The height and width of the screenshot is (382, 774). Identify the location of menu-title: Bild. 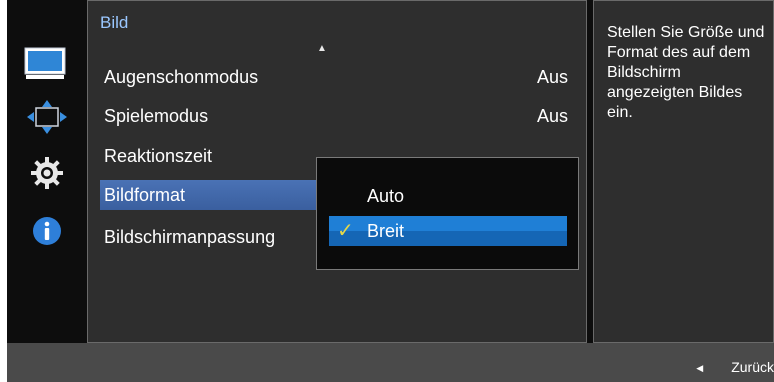
(114, 22).